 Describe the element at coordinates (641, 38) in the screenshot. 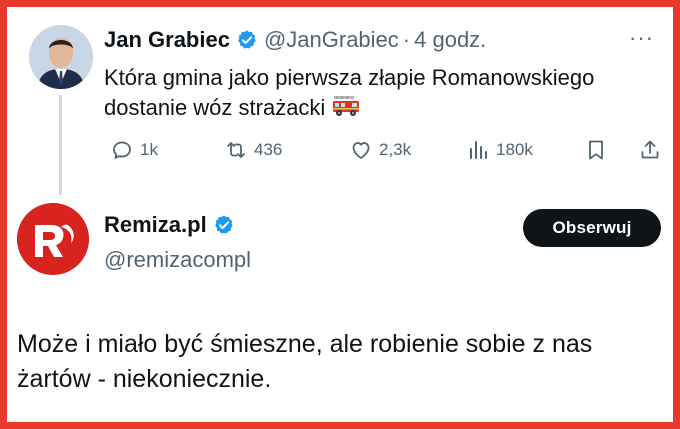

I see `more-options-icon: ···` at that location.